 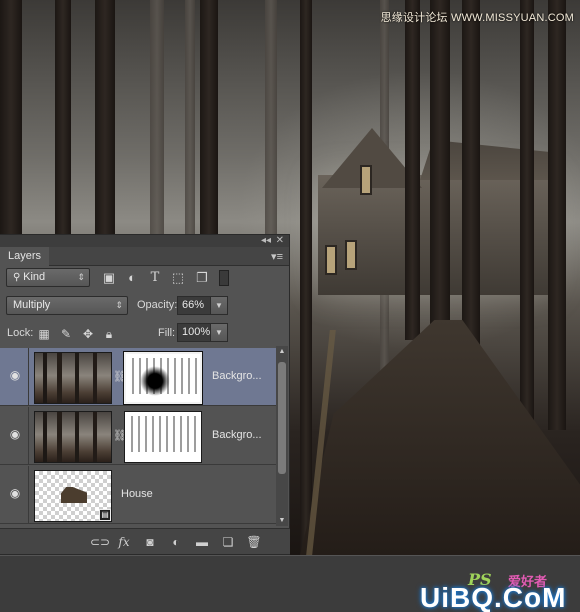 What do you see at coordinates (202, 542) in the screenshot?
I see `folder-icon: ▬` at bounding box center [202, 542].